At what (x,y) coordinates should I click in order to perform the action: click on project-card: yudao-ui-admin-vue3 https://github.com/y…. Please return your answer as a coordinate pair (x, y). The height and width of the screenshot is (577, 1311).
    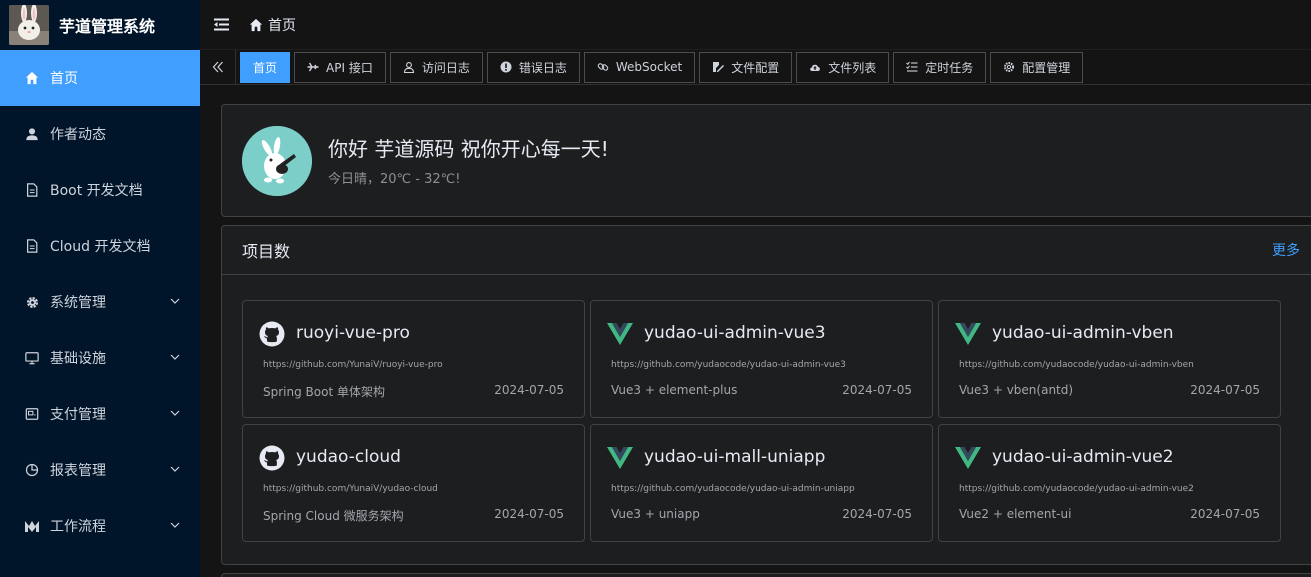
    Looking at the image, I should click on (761, 359).